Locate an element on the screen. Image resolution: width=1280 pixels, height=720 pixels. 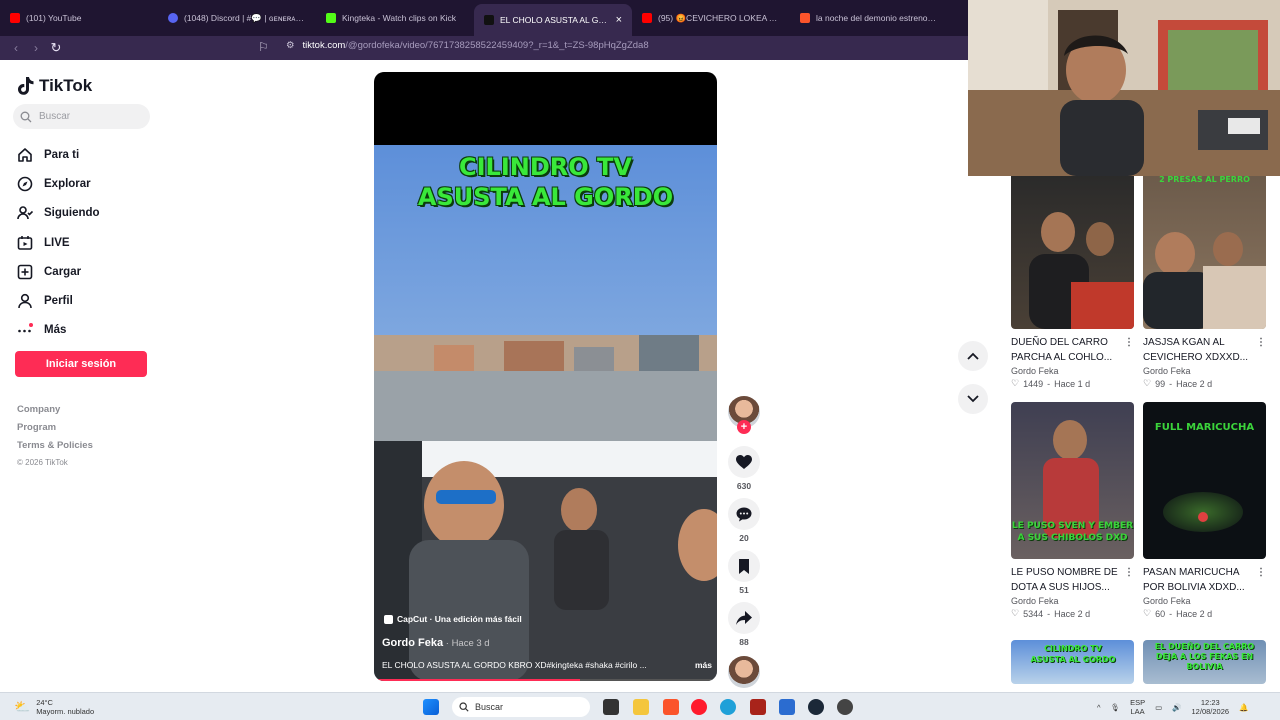
like-action: 630 is located at coordinates (744, 472).